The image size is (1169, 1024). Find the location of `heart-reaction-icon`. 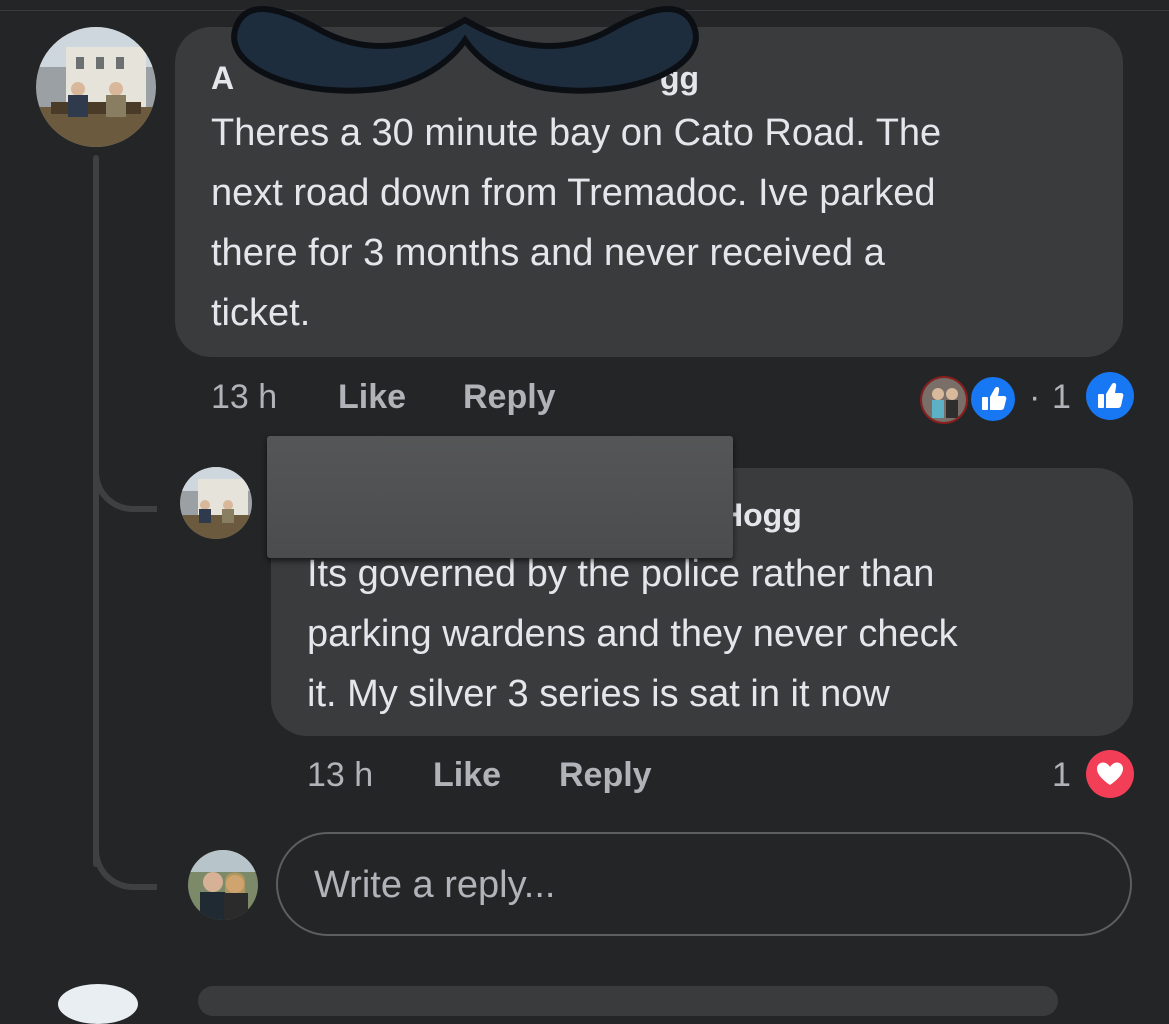

heart-reaction-icon is located at coordinates (1110, 774).